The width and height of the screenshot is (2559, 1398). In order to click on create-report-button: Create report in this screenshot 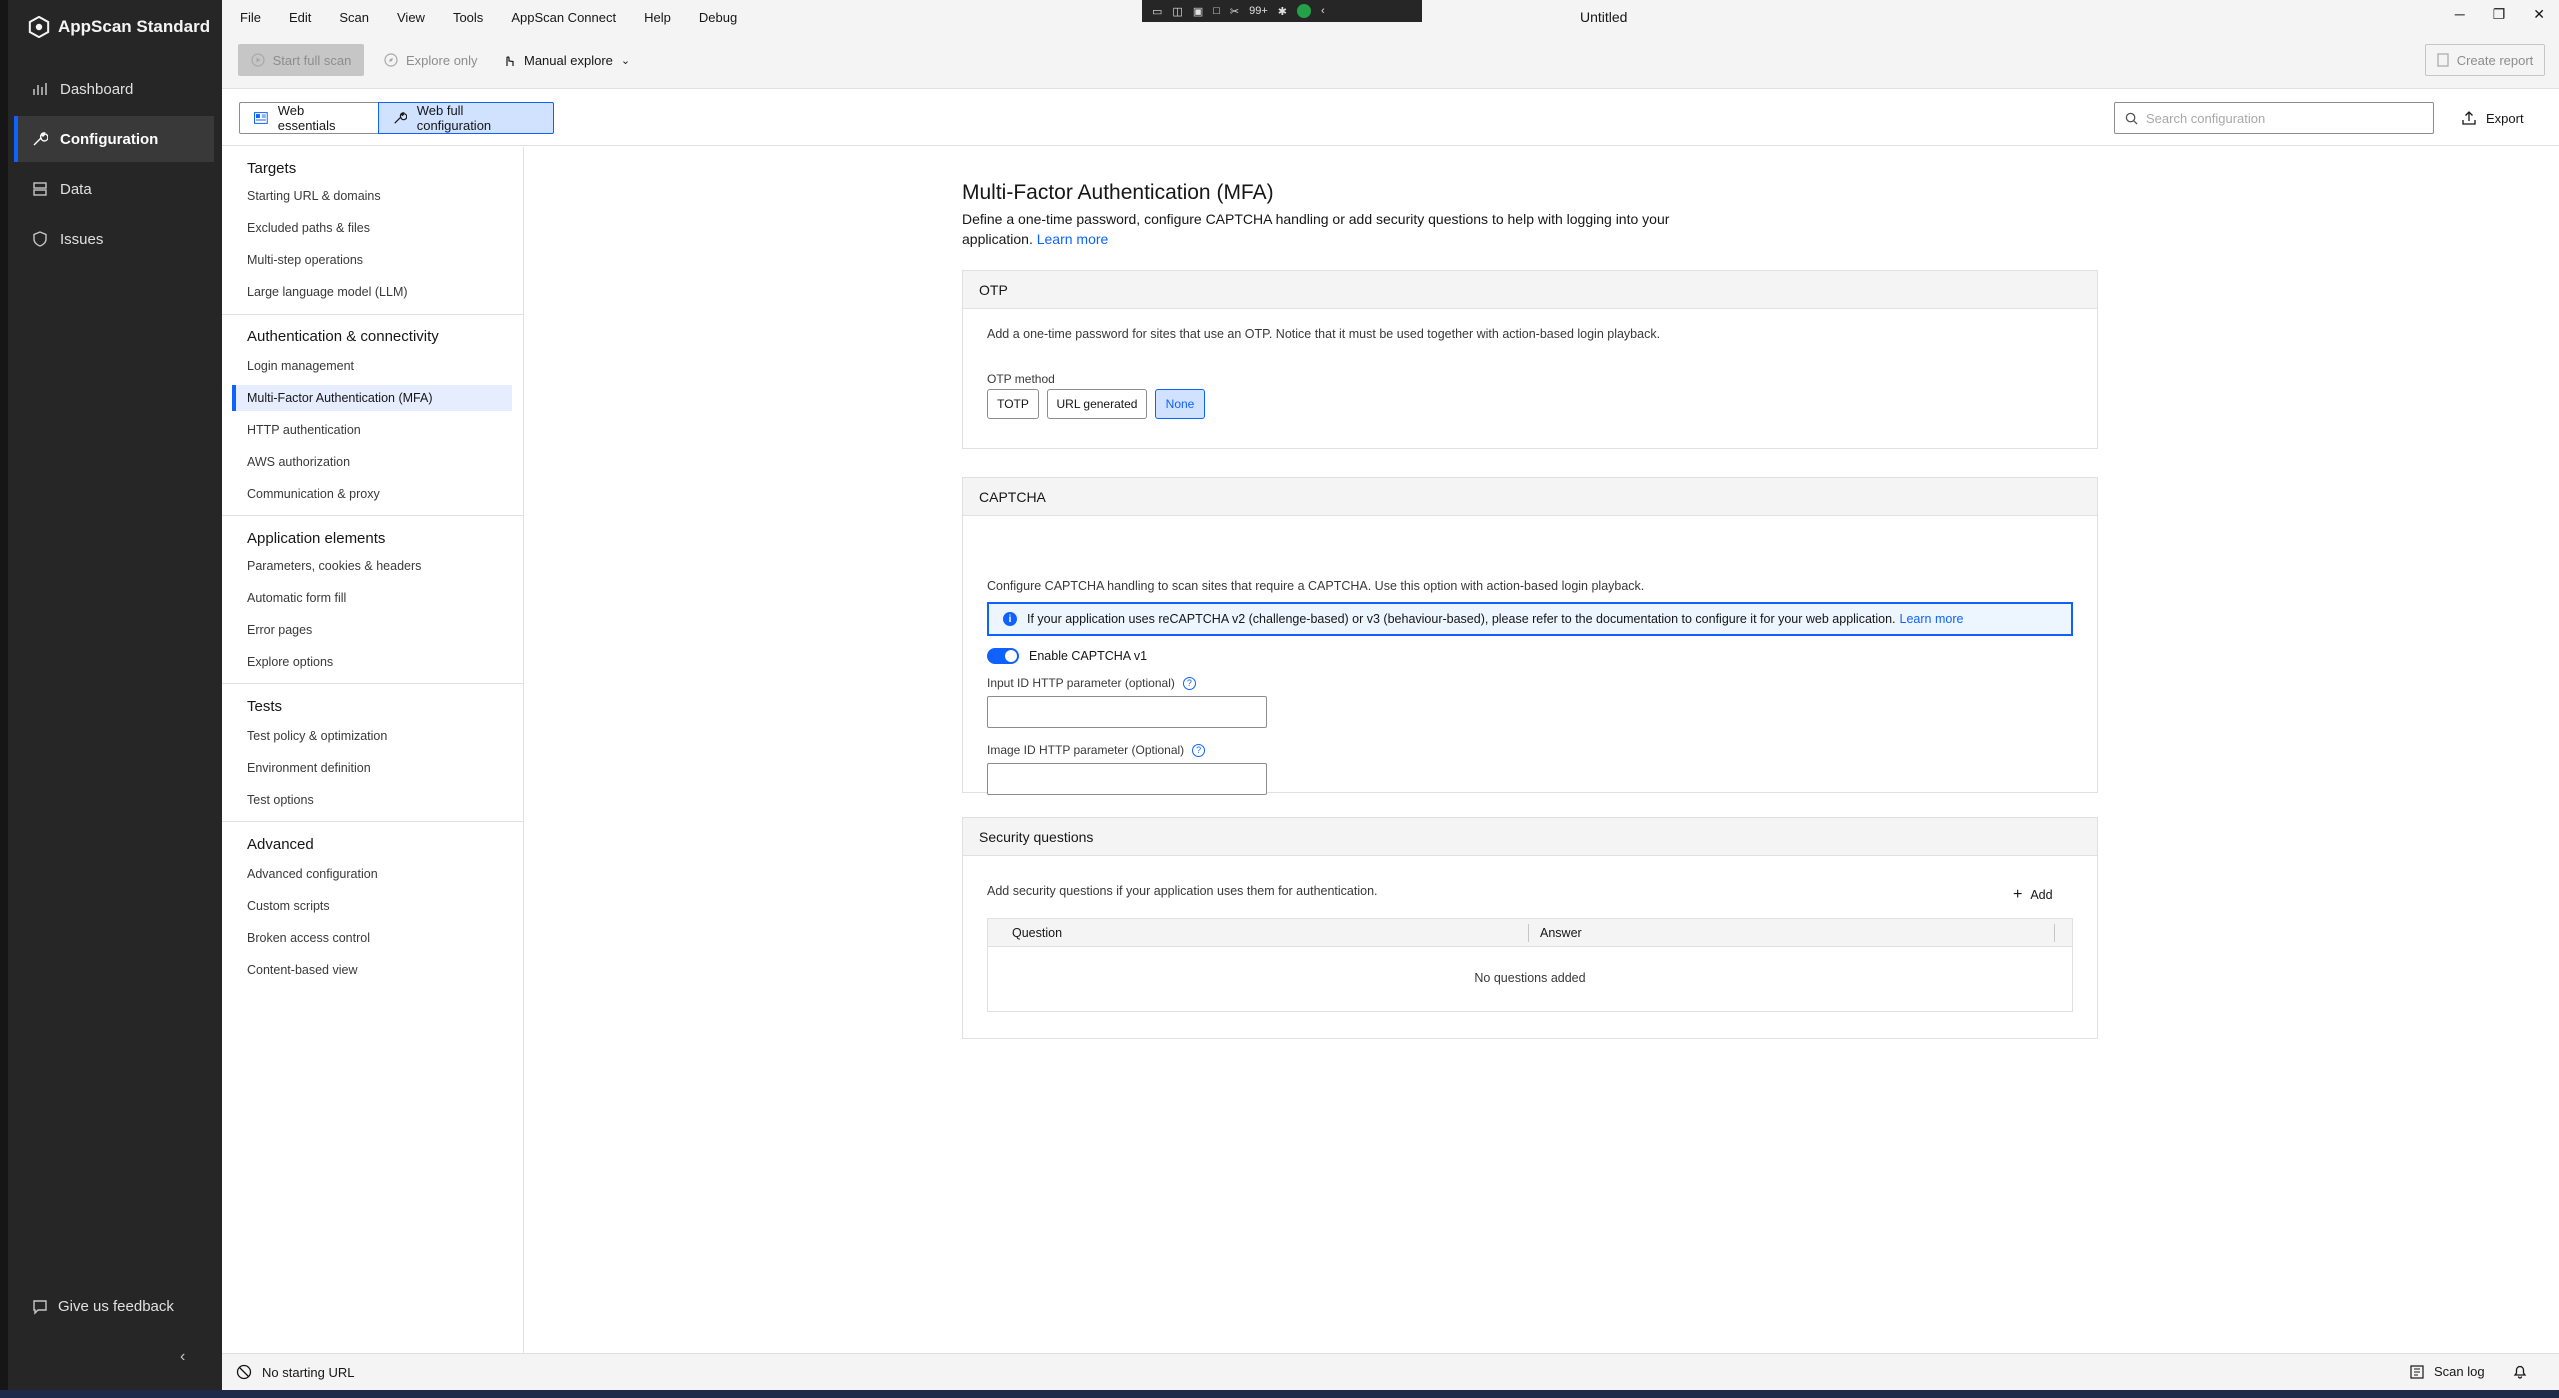, I will do `click(2485, 60)`.